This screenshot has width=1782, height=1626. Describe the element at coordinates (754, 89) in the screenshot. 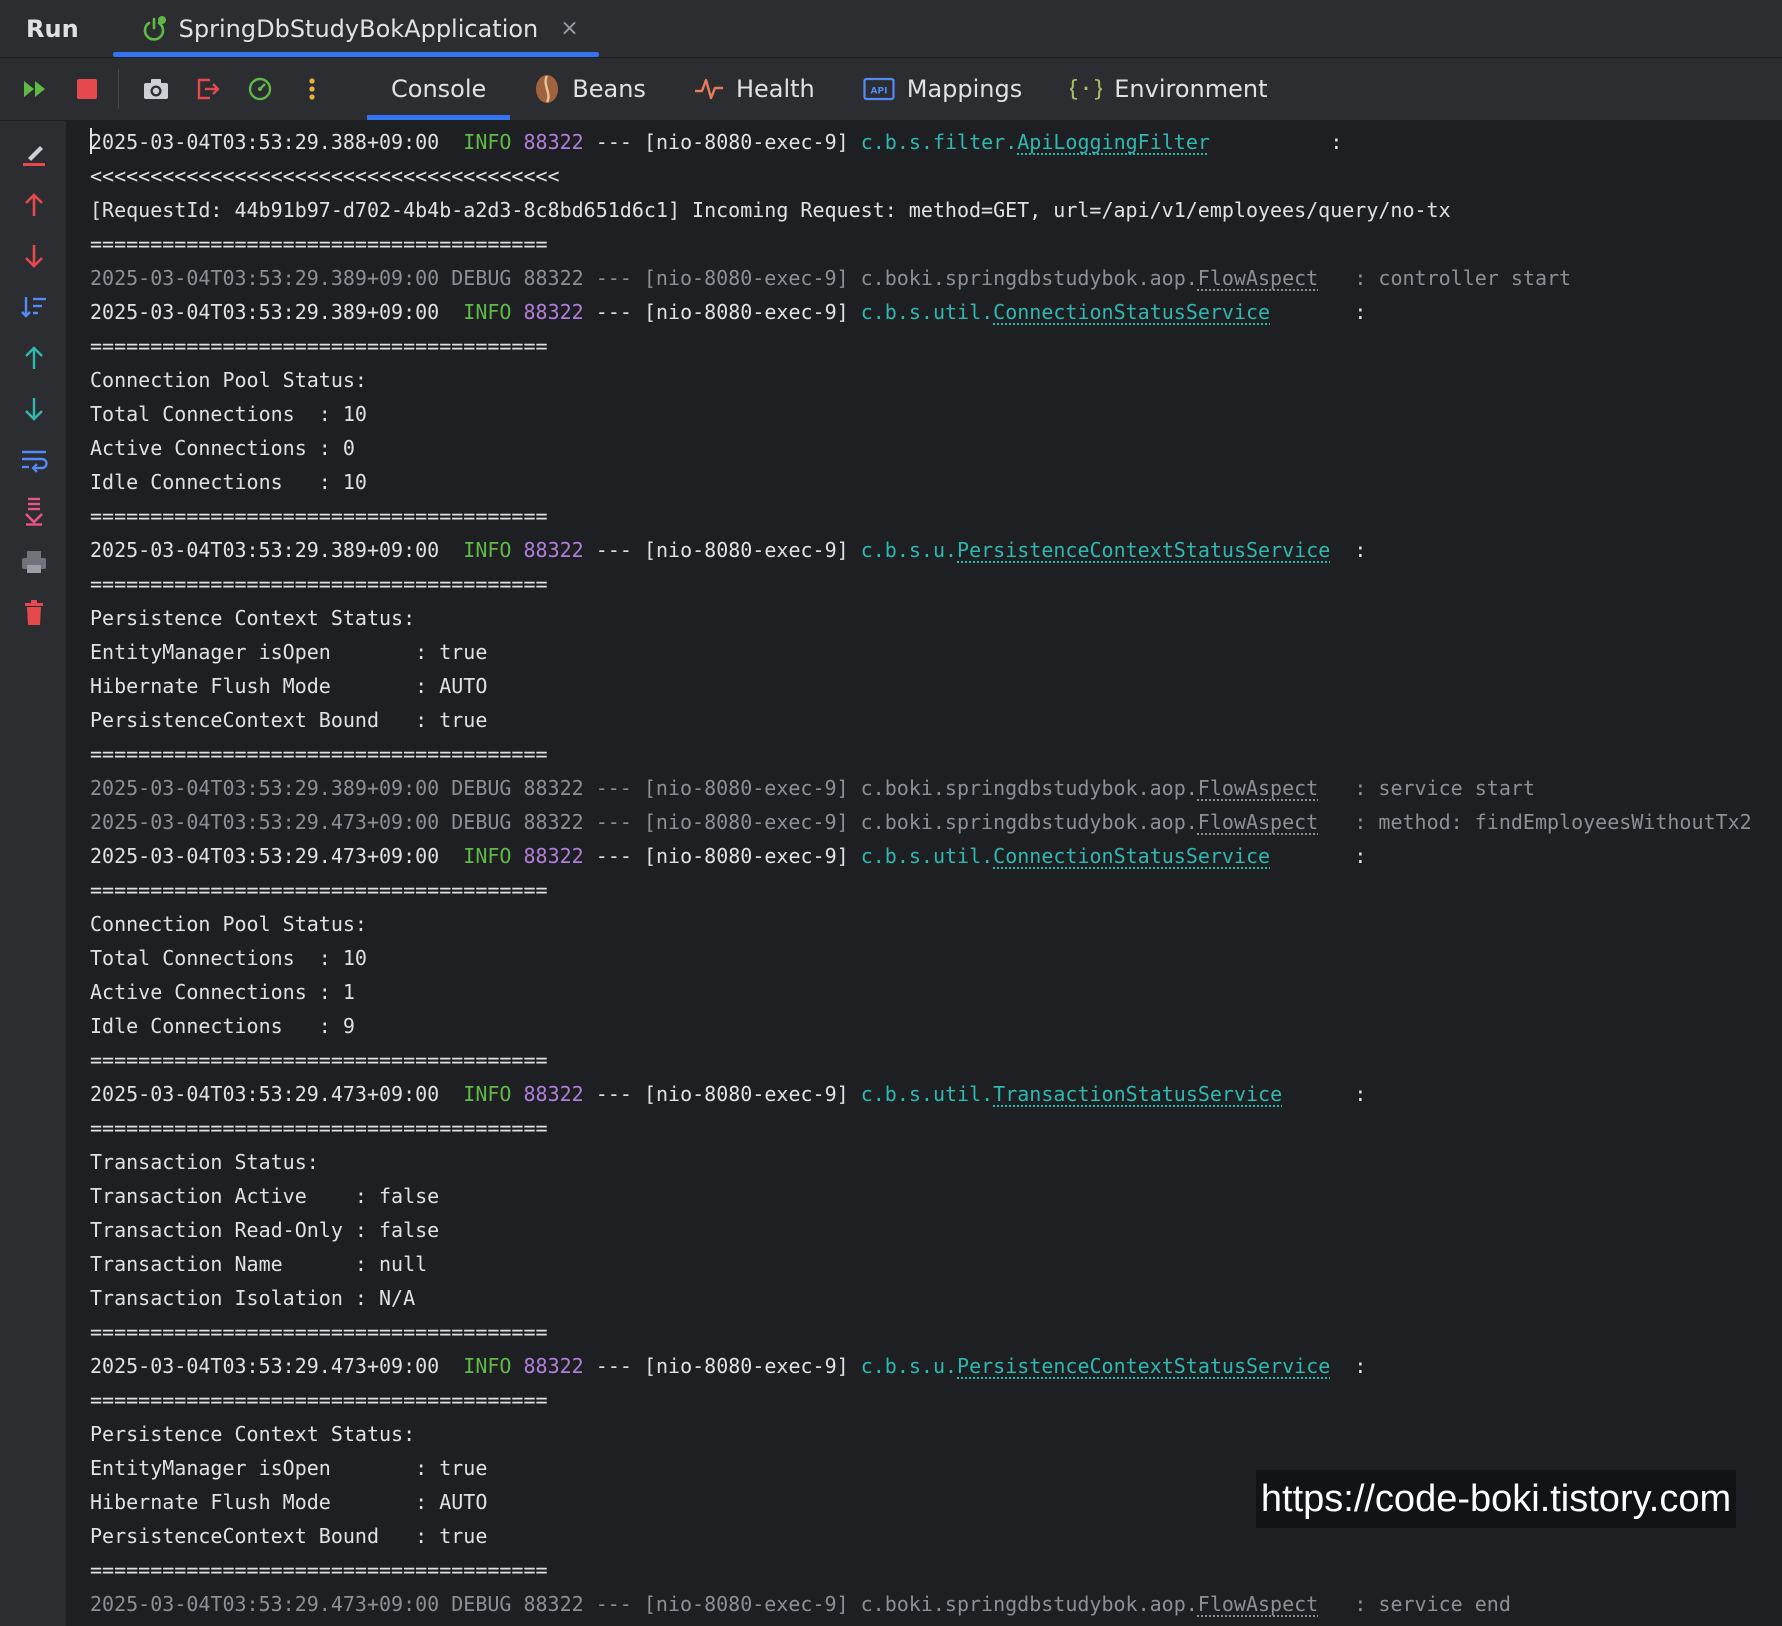

I see `tab-health: Health` at that location.